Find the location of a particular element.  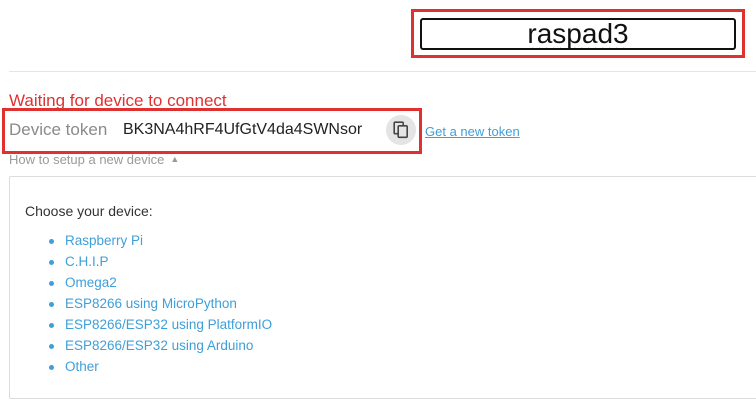

device-option-label: C.H.I.P is located at coordinates (87, 261).